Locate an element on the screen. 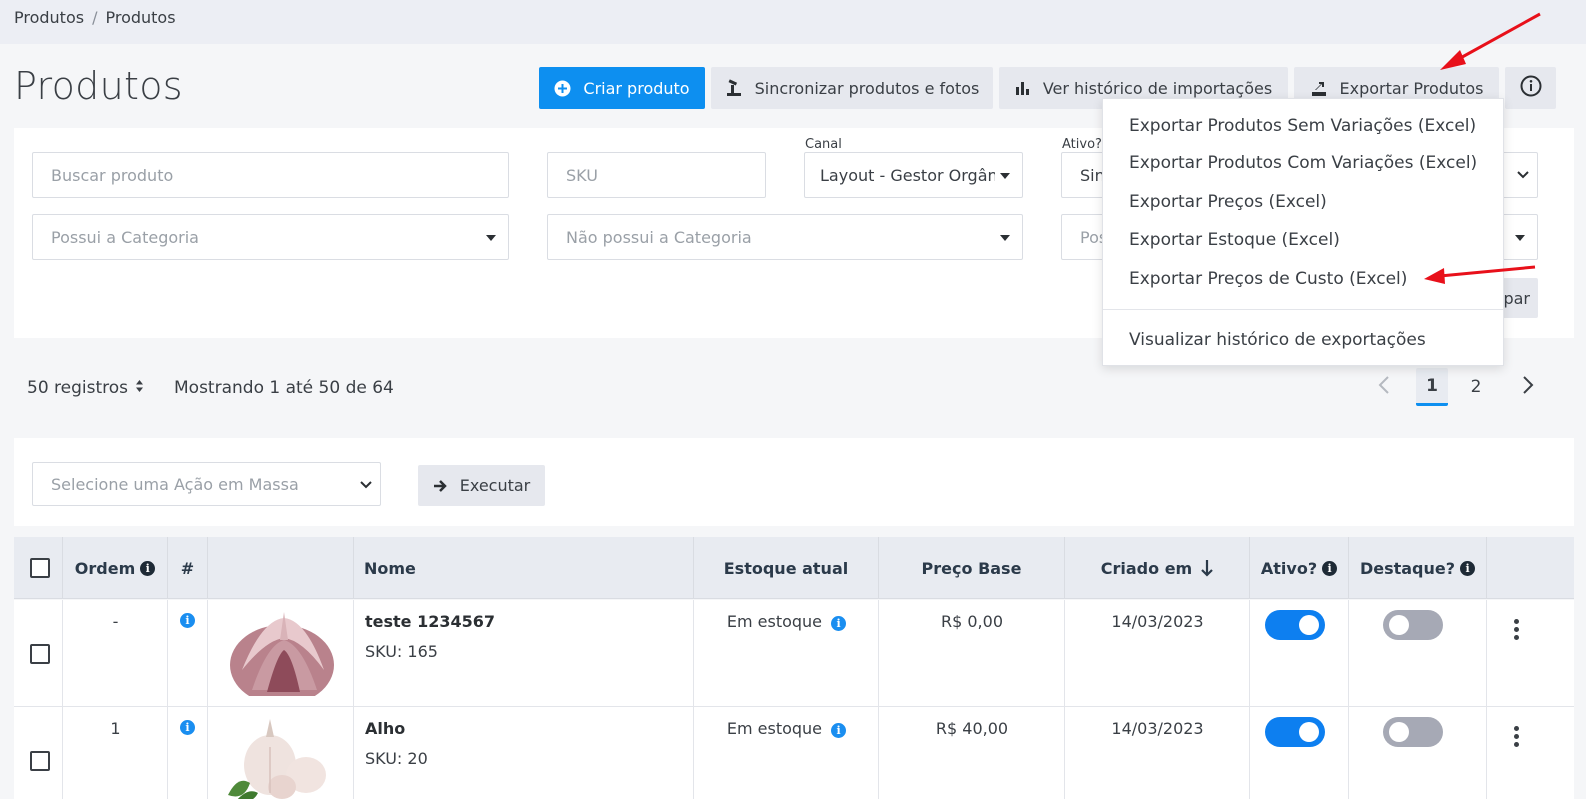 The width and height of the screenshot is (1586, 799). annotation-arrow-cost is located at coordinates (1487, 271).